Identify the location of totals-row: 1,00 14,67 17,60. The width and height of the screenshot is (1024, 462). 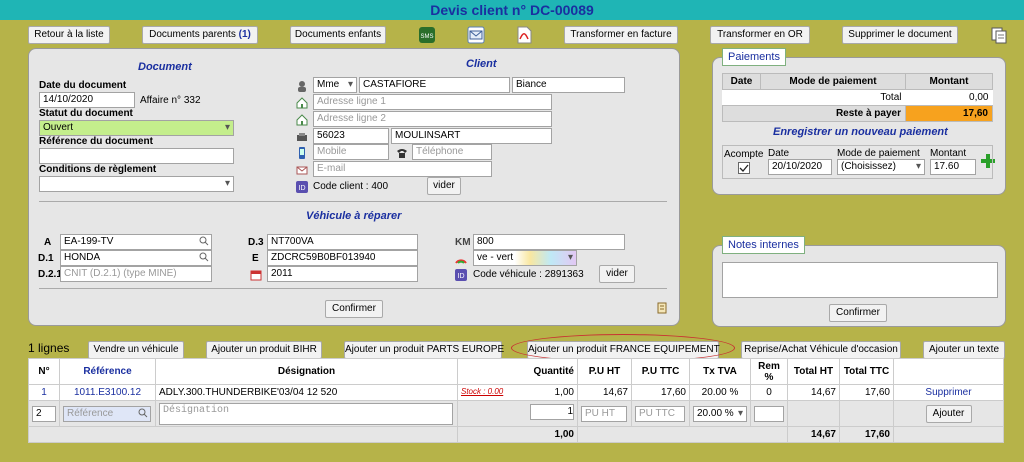
(516, 434).